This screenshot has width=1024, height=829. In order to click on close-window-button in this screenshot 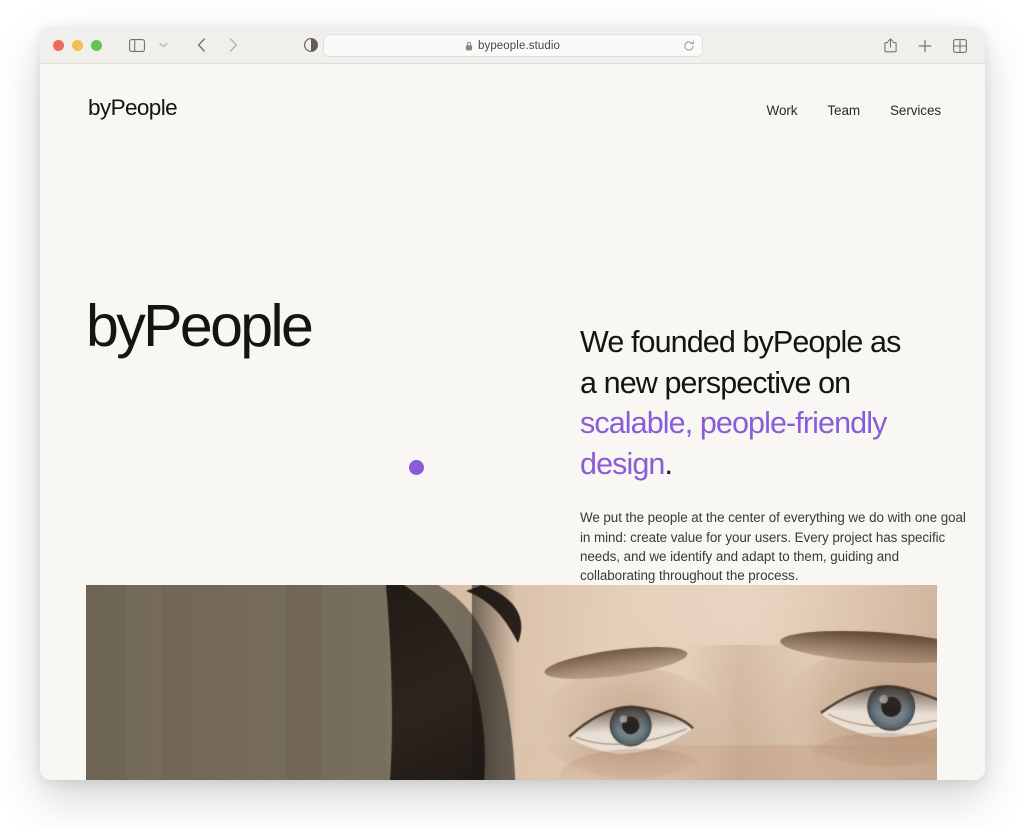, I will do `click(58, 45)`.